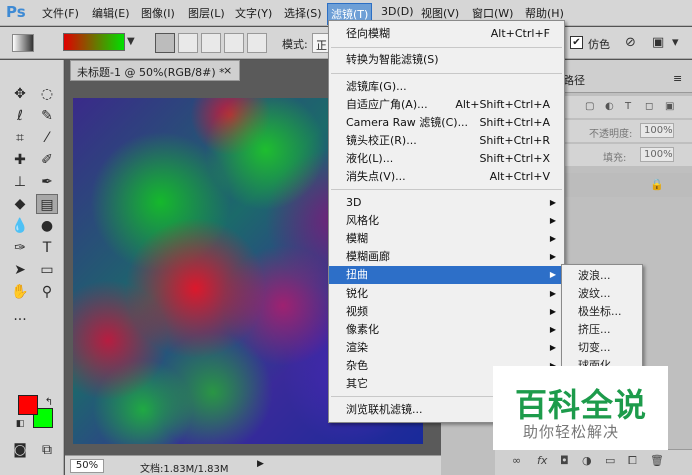  Describe the element at coordinates (675, 42) in the screenshot. I see `workspace-menu-icon: ▾` at that location.